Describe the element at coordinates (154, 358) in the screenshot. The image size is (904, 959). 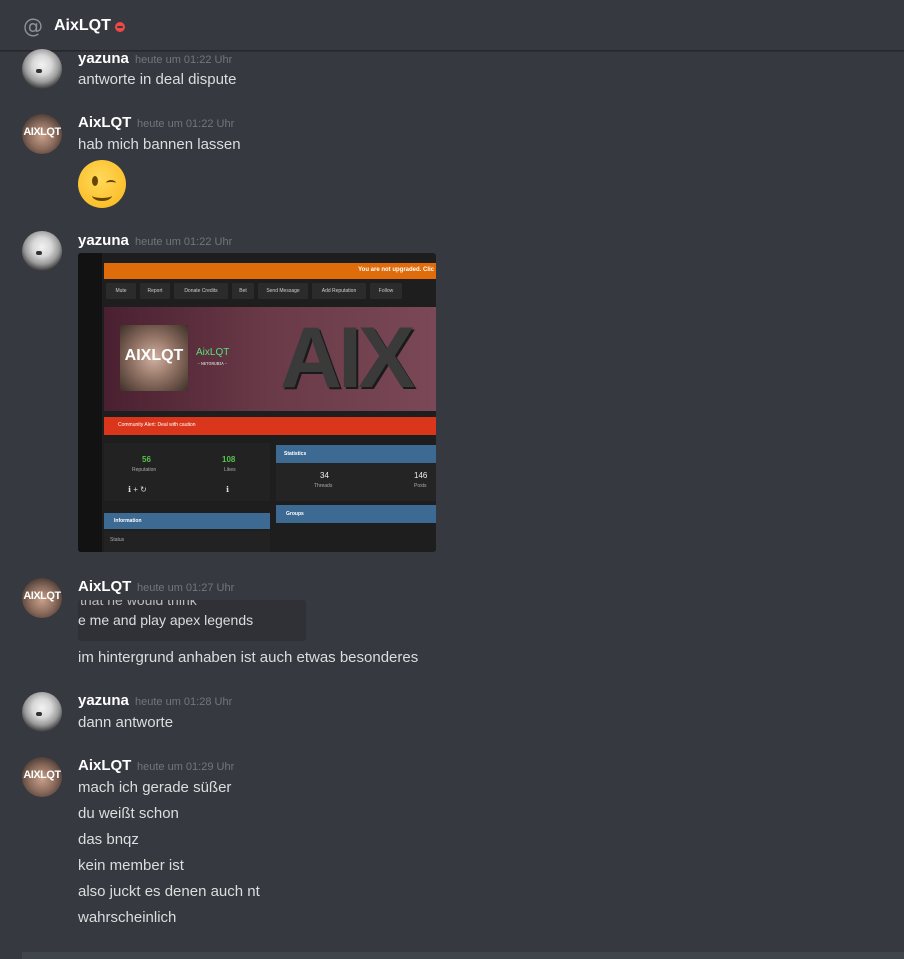
I see `profile-picture: AIXLQT` at that location.